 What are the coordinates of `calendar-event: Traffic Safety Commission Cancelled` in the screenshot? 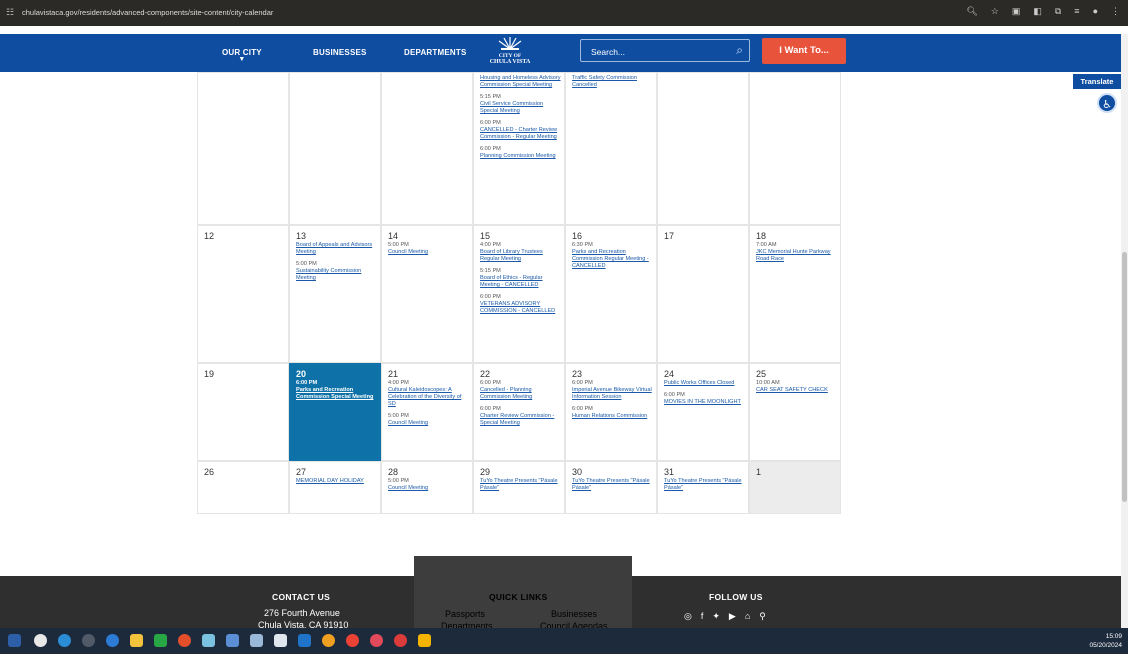 It's located at (613, 82).